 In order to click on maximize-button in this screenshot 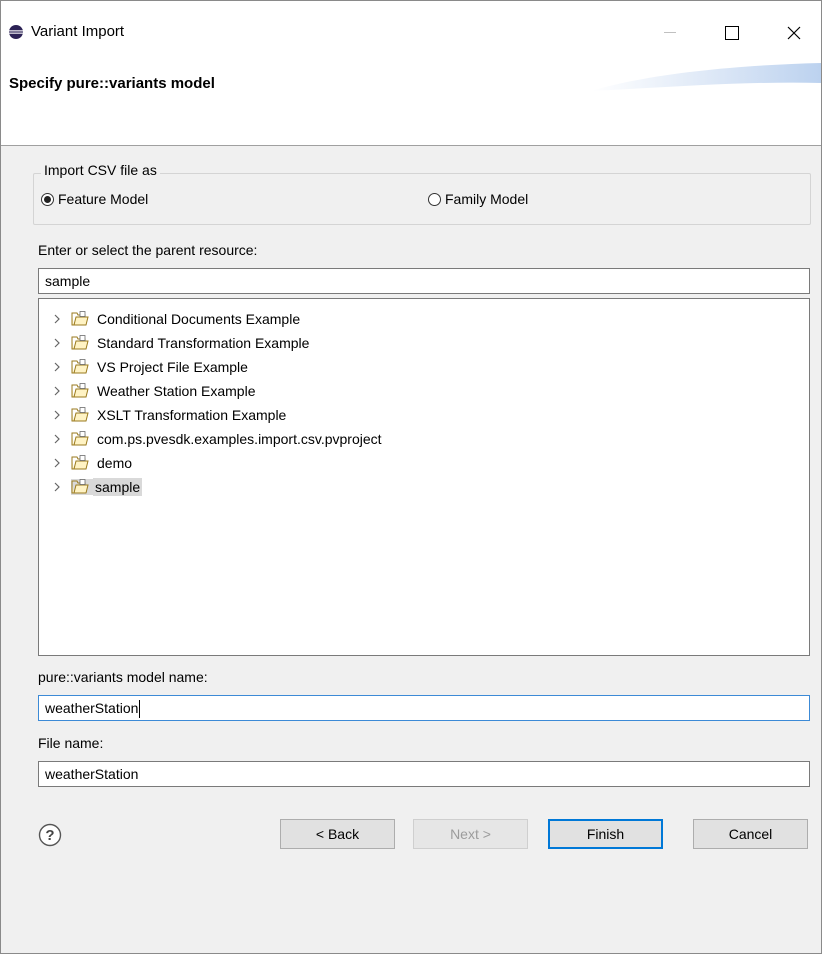, I will do `click(732, 33)`.